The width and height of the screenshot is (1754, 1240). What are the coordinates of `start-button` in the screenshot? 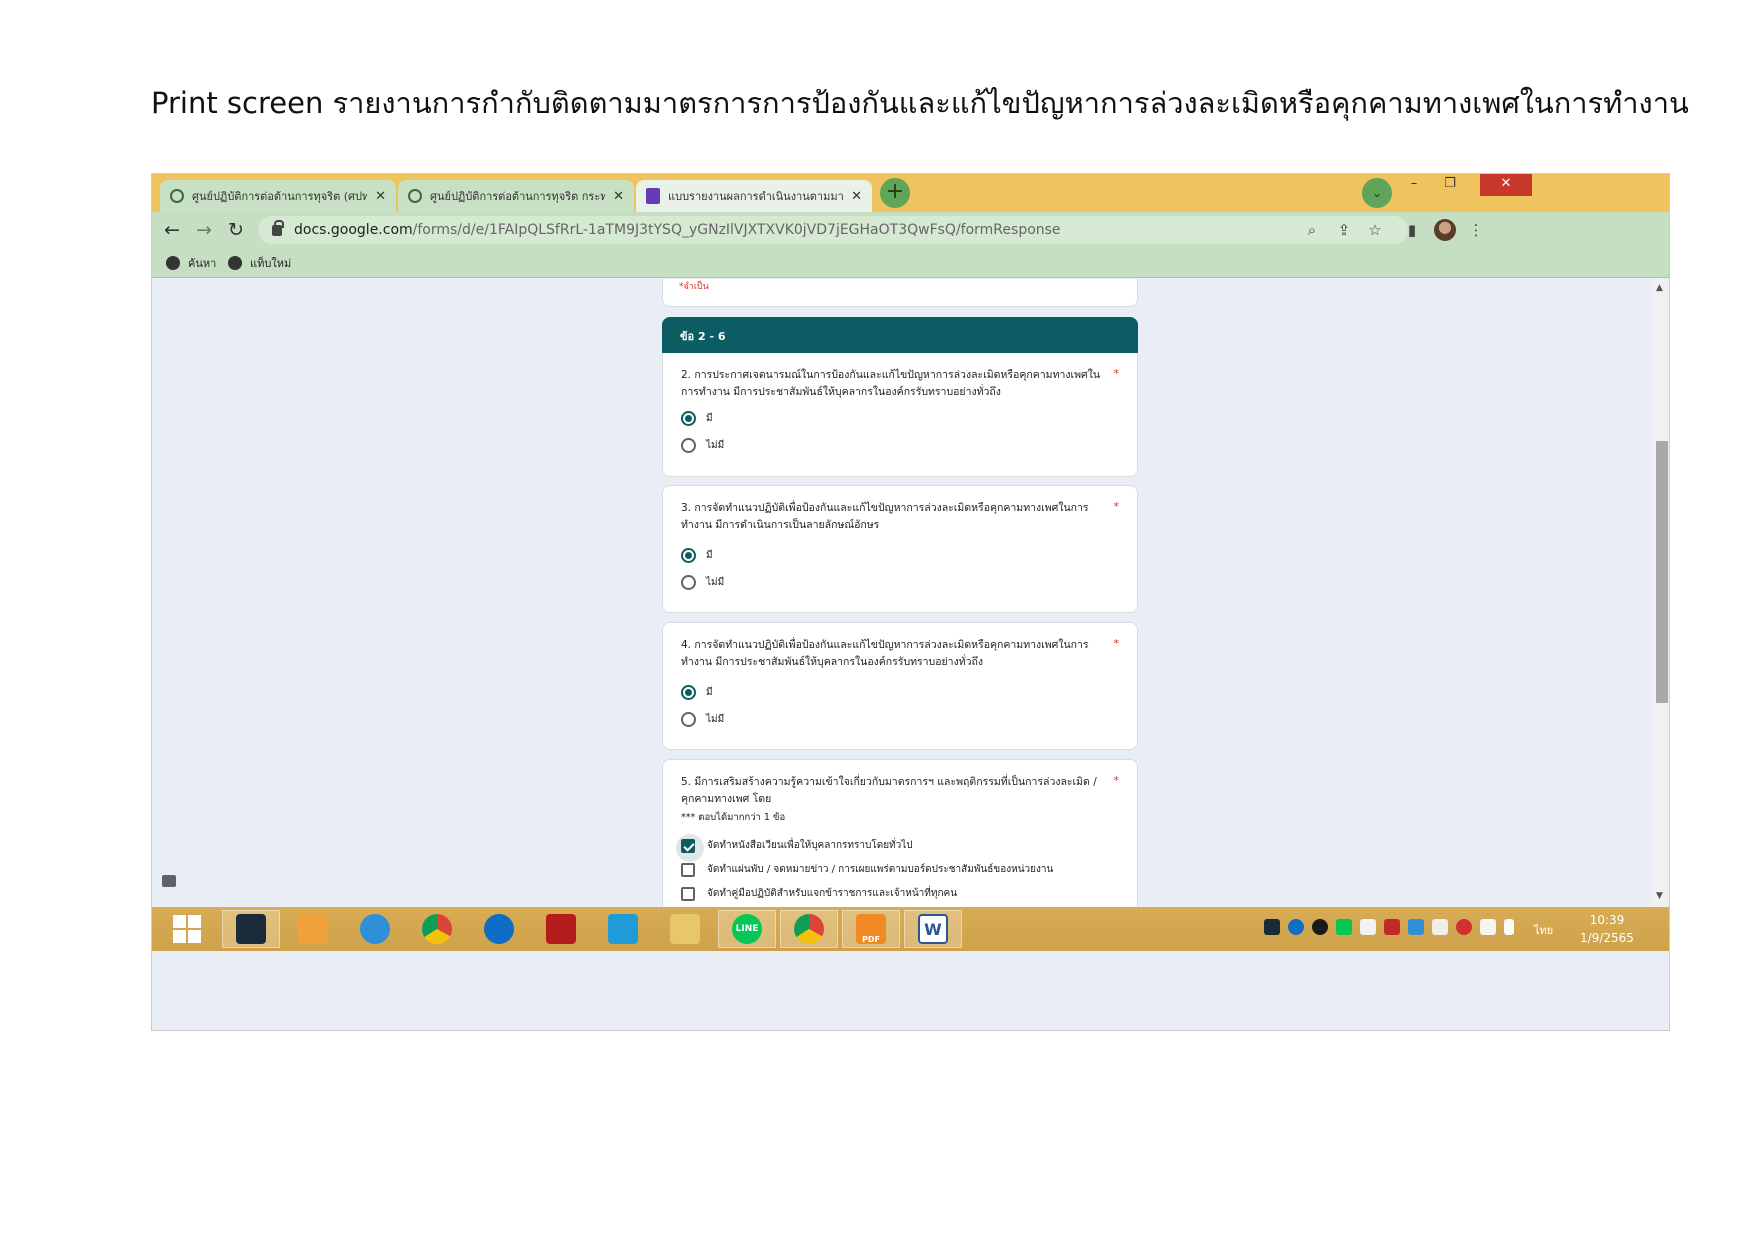 It's located at (187, 929).